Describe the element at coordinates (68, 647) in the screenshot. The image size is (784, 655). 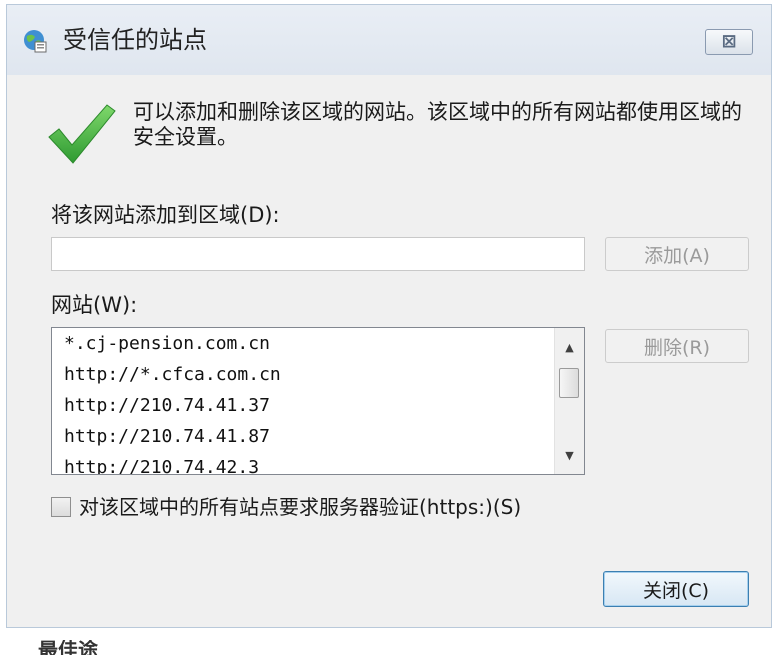
I see `background-page-text: 最佳途` at that location.